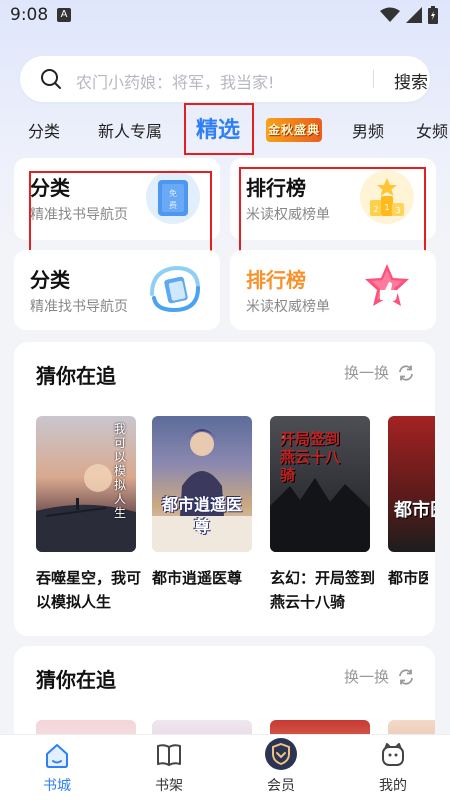  Describe the element at coordinates (368, 130) in the screenshot. I see `tab-male: 男频` at that location.